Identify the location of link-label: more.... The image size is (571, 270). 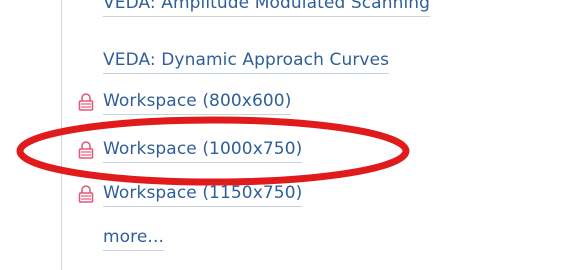
(133, 238).